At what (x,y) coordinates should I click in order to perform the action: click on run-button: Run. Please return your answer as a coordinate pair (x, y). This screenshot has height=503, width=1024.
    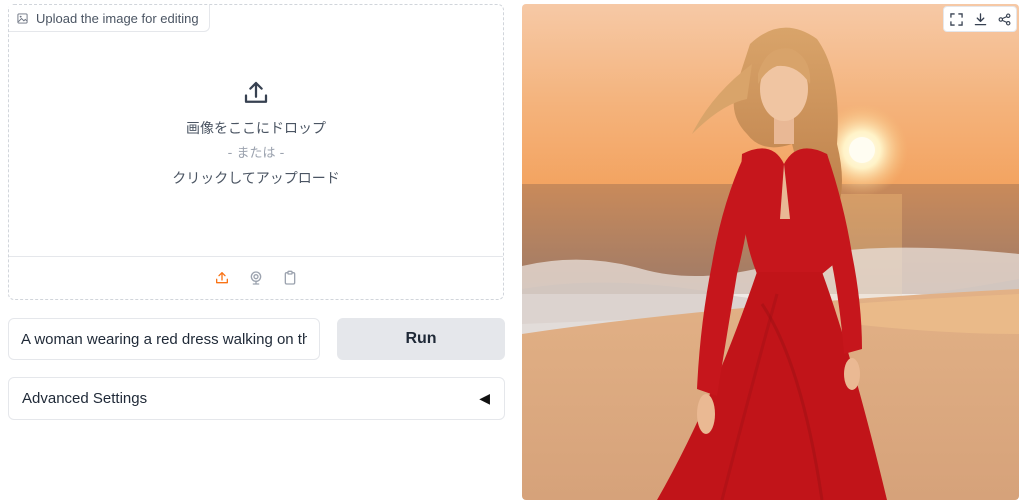
    Looking at the image, I should click on (421, 339).